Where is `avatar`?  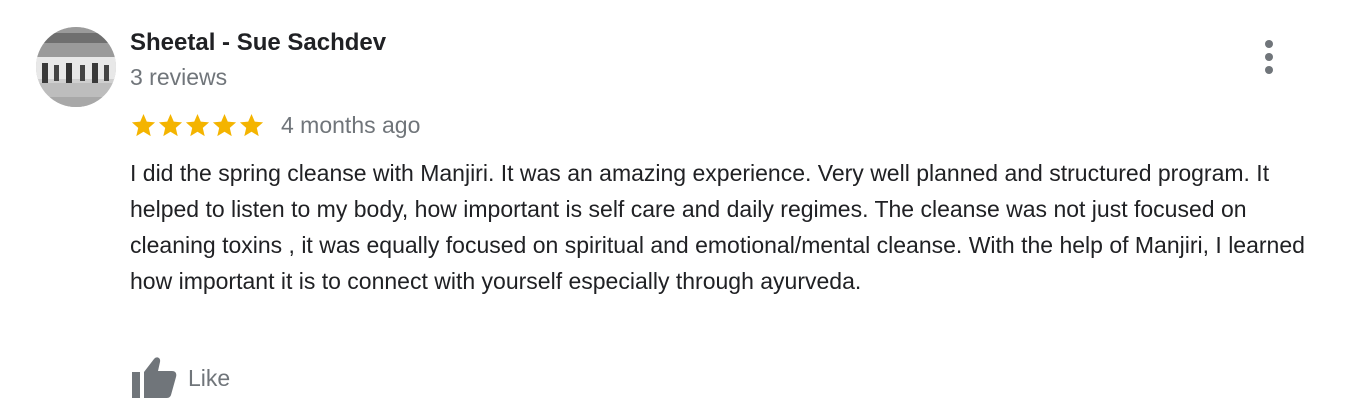
avatar is located at coordinates (76, 67).